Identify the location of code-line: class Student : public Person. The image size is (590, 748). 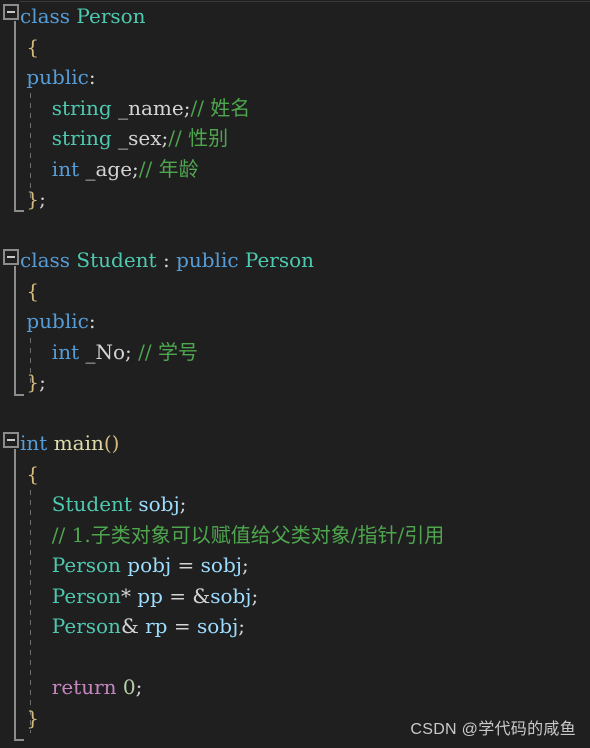
(295, 260).